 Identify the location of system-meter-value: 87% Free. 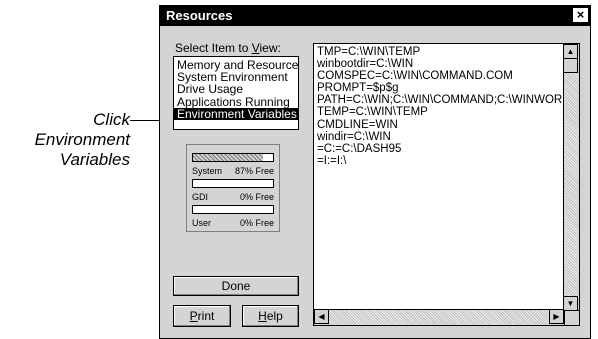
(254, 171).